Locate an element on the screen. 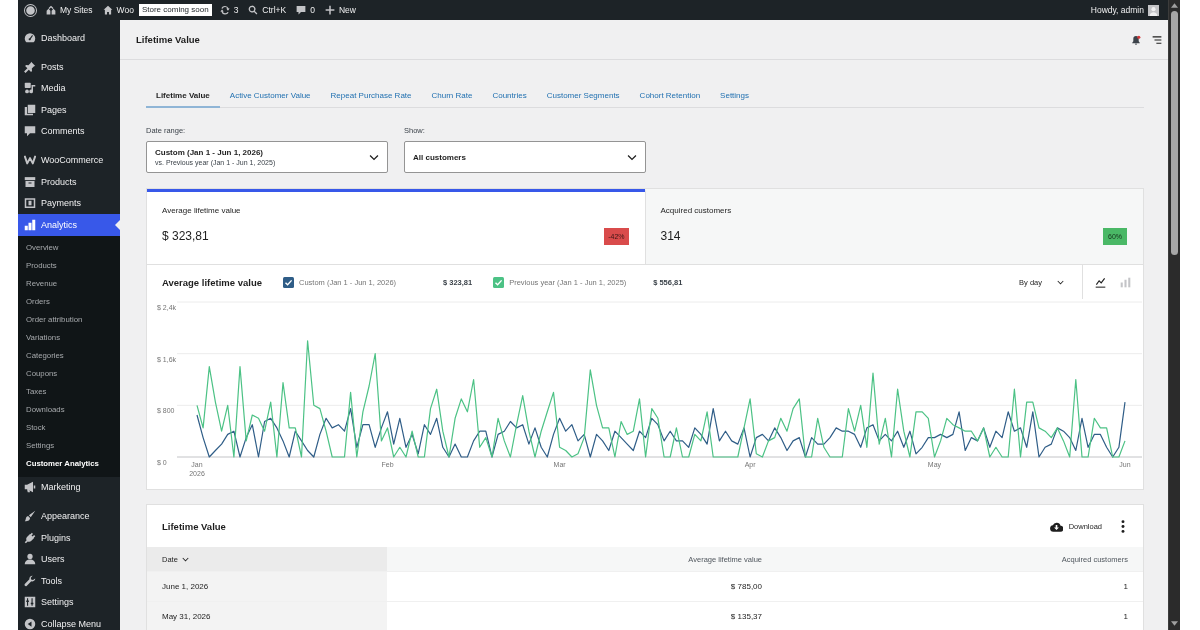 This screenshot has height=630, width=1200. zigzag-icon is located at coordinates (30, 160).